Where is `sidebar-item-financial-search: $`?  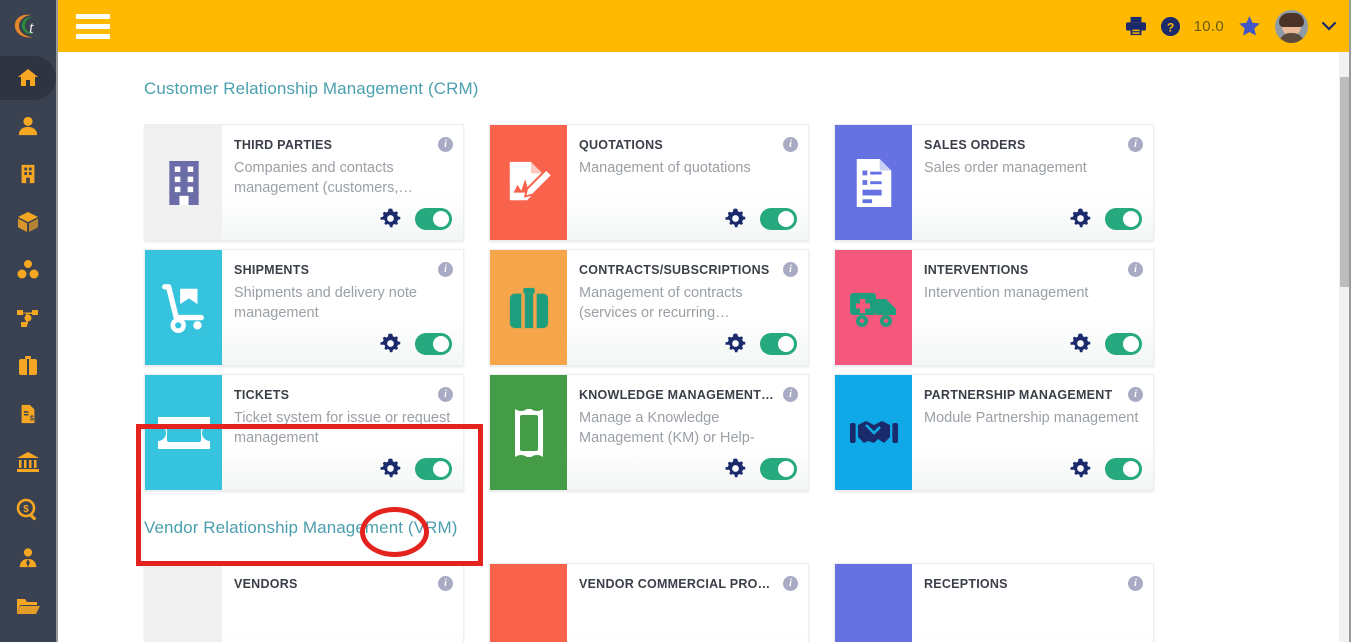 sidebar-item-financial-search: $ is located at coordinates (28, 510).